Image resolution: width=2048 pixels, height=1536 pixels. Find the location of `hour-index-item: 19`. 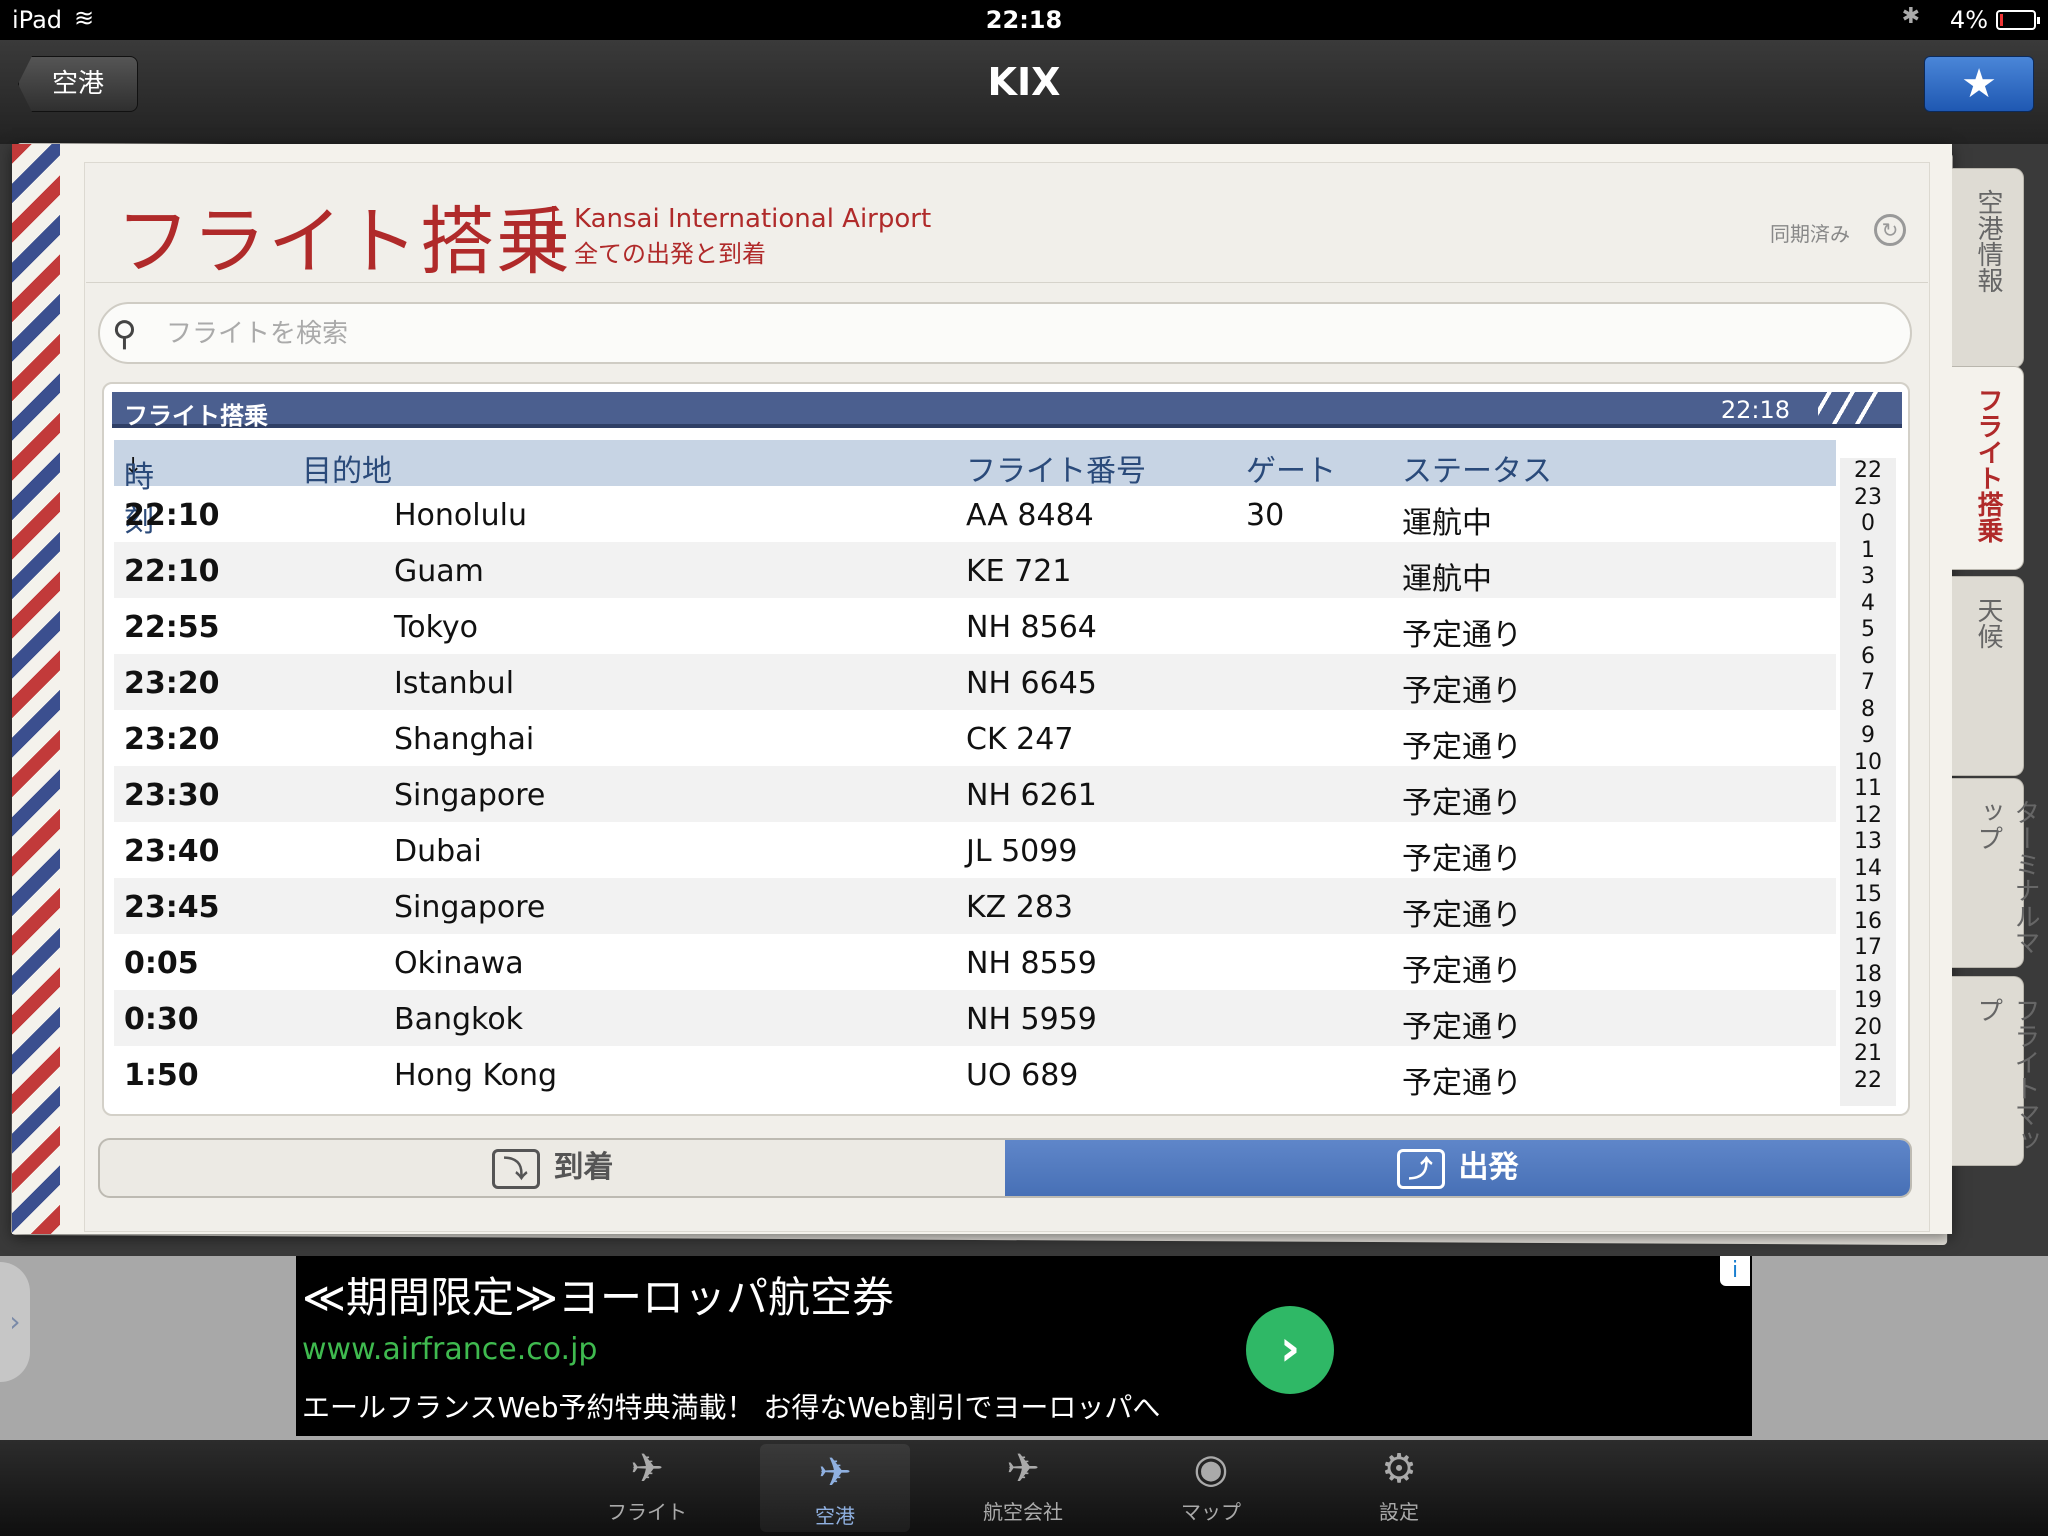

hour-index-item: 19 is located at coordinates (1868, 1001).